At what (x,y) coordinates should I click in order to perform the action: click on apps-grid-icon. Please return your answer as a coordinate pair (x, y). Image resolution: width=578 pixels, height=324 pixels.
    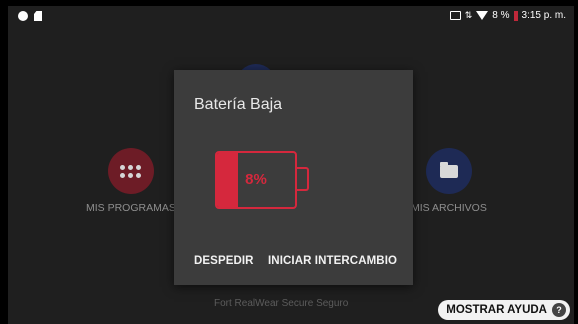
    Looking at the image, I should click on (130, 171).